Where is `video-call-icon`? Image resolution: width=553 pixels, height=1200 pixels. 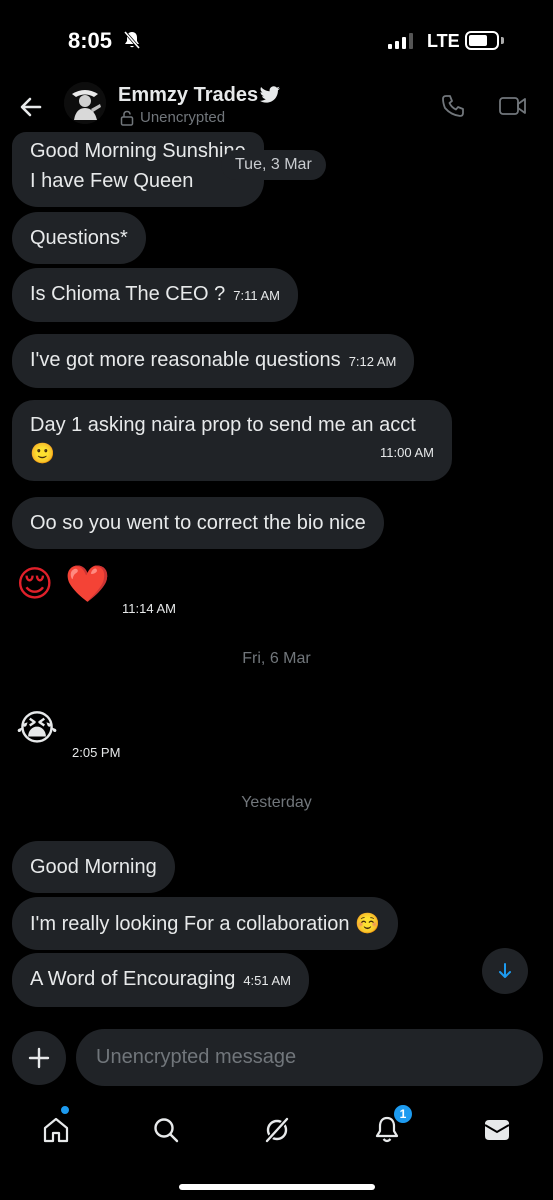
video-call-icon is located at coordinates (513, 106).